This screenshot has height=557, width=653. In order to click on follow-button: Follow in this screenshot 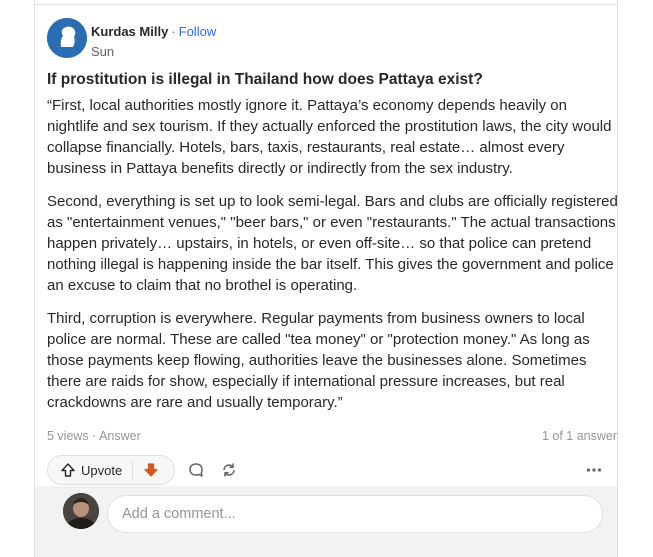, I will do `click(198, 31)`.